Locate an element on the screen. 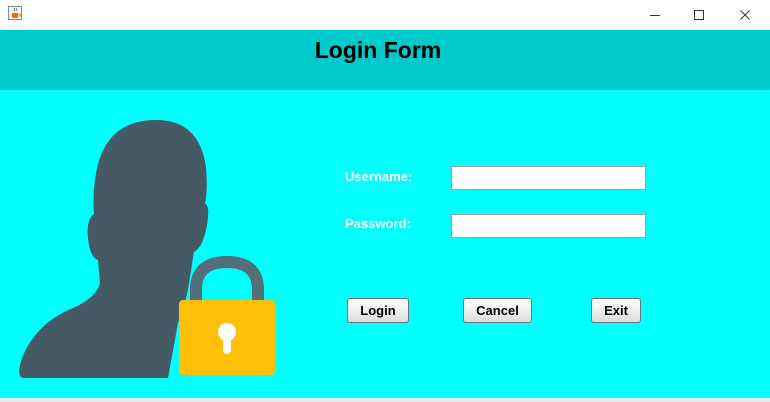 The image size is (770, 402). minimize-button is located at coordinates (655, 15).